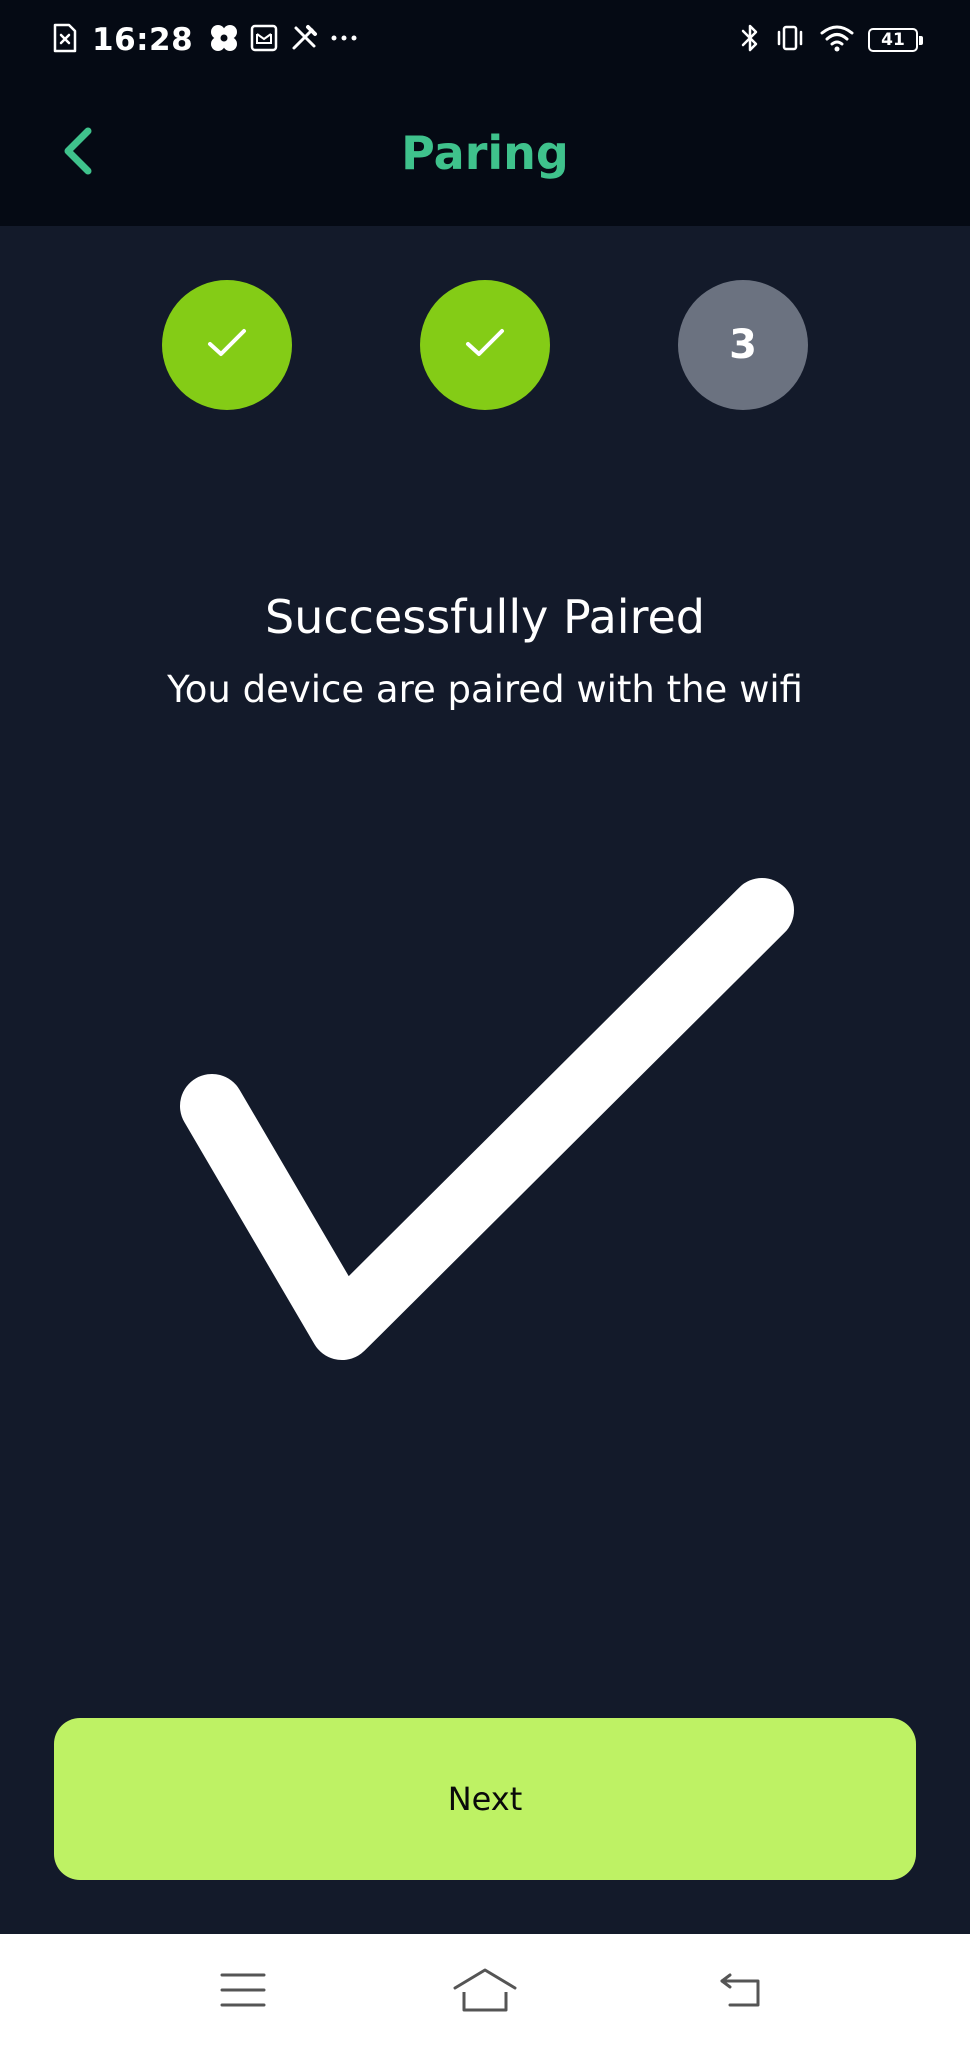  I want to click on nav-back-button, so click(740, 1992).